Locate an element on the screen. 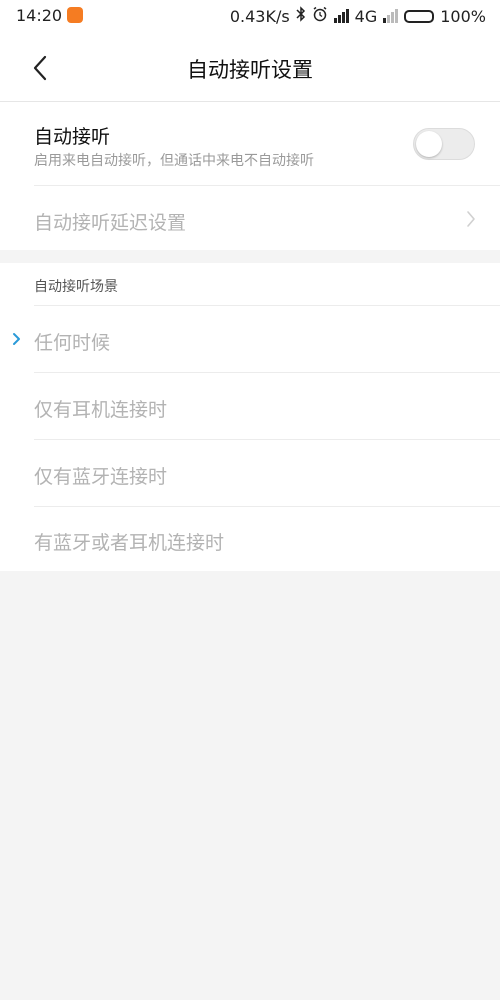 The width and height of the screenshot is (500, 1000). network-type: 4G is located at coordinates (366, 16).